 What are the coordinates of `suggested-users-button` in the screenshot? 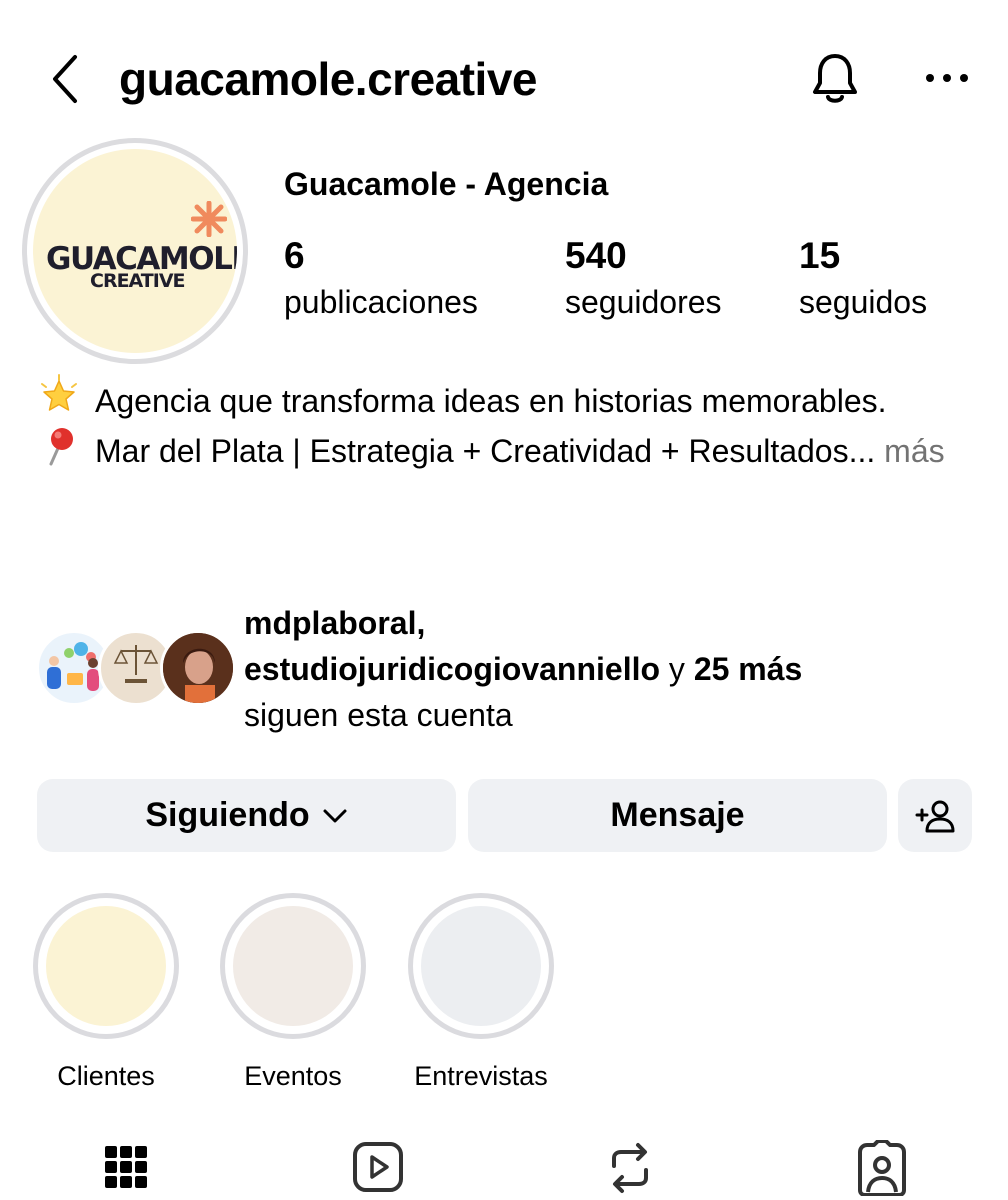 It's located at (935, 815).